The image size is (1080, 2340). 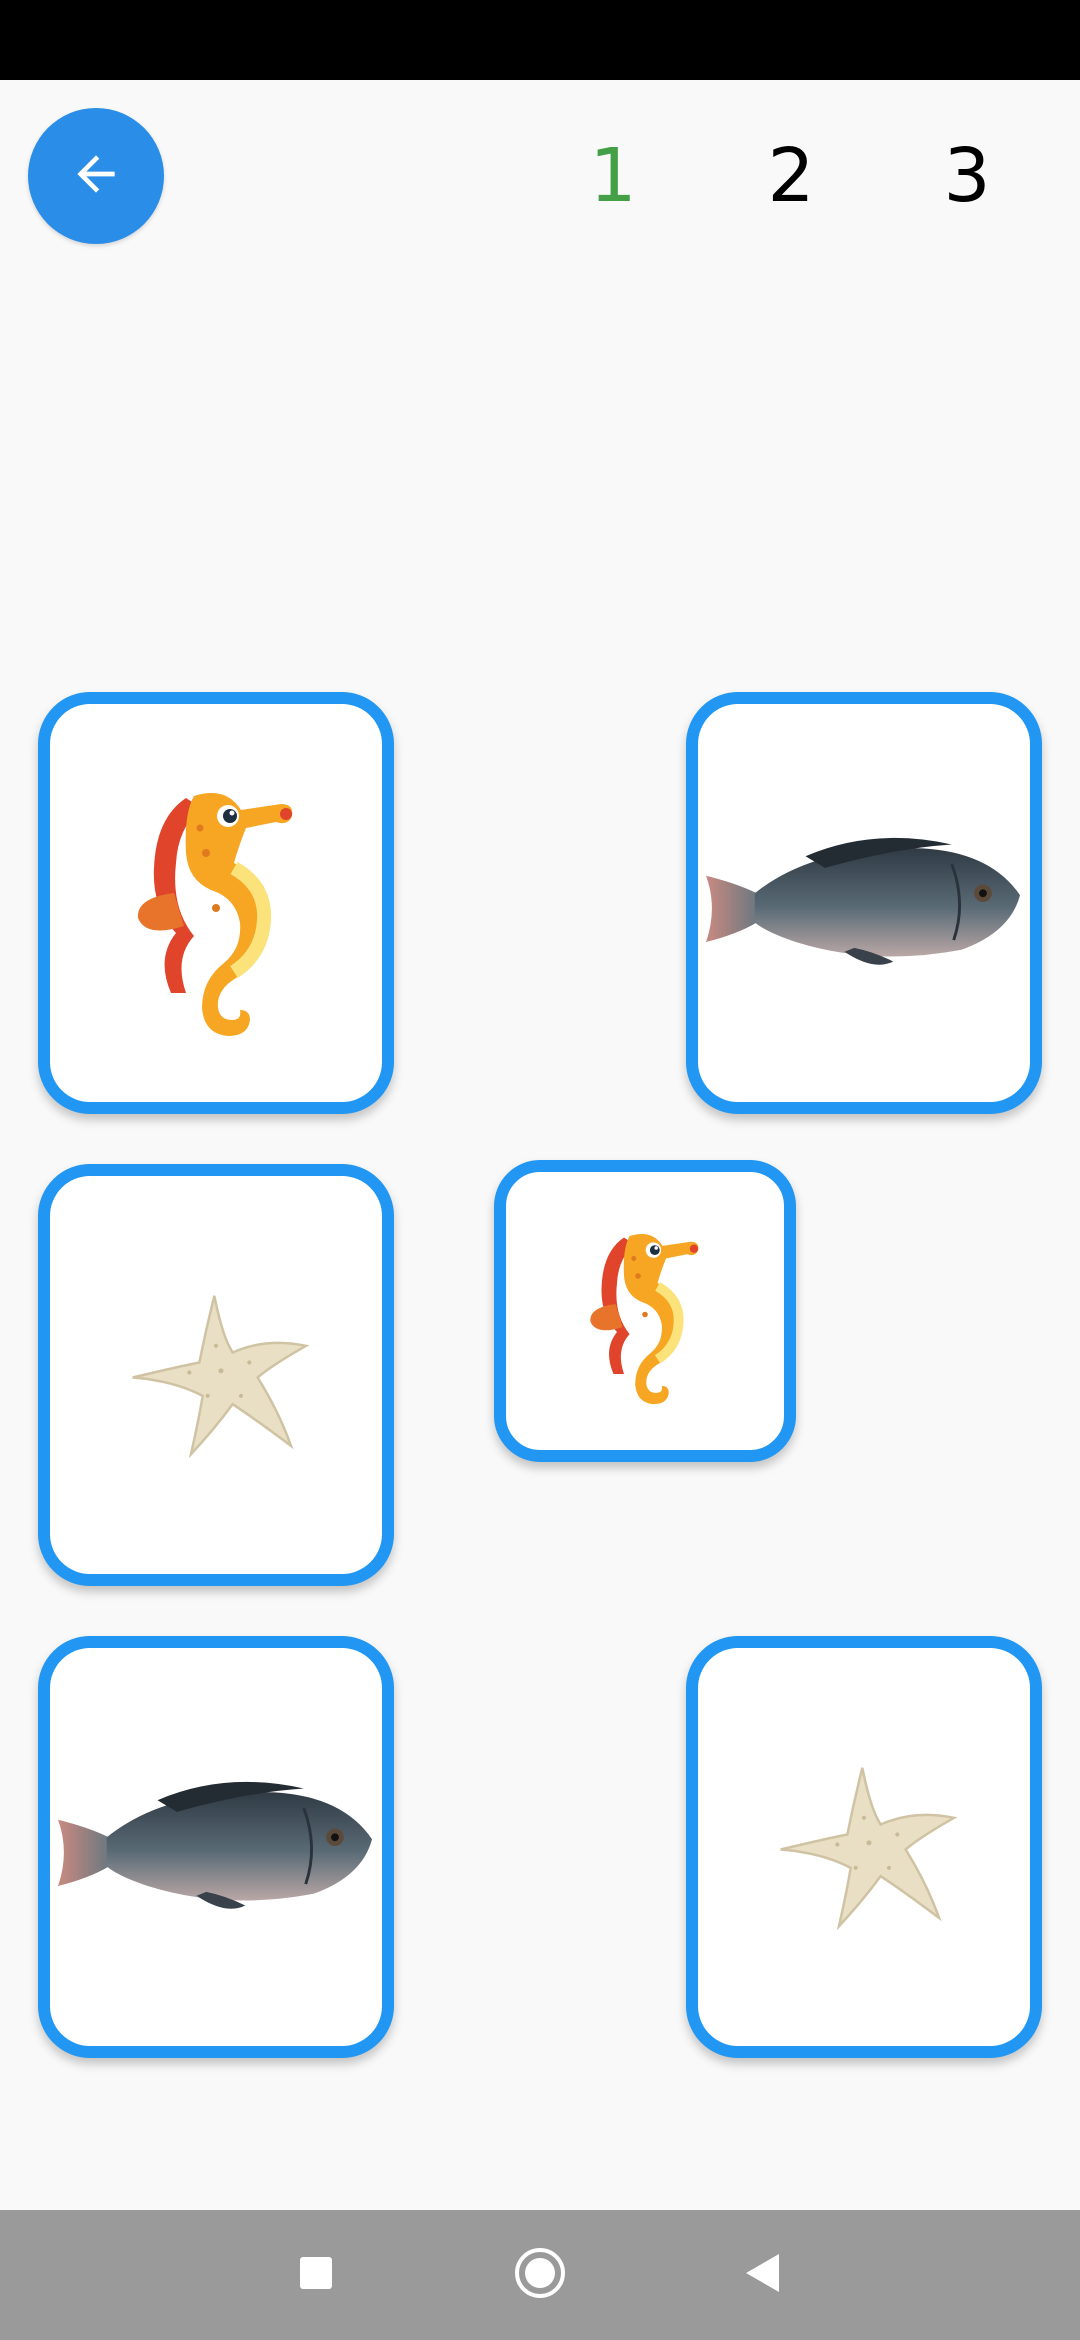 I want to click on arrow-left-icon, so click(x=96, y=176).